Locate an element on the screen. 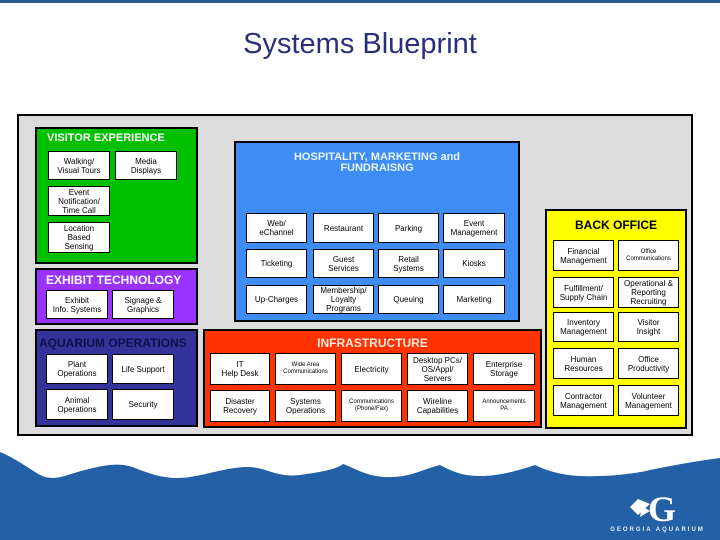 This screenshot has width=720, height=540. fish-g-icon: G is located at coordinates (653, 509).